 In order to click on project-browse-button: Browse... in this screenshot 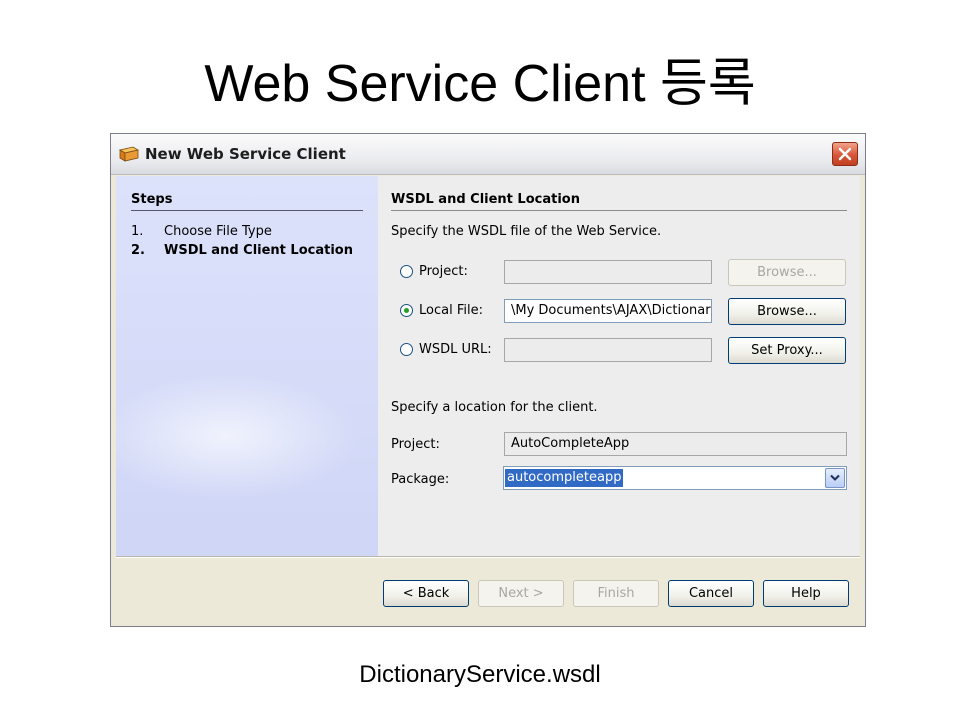, I will do `click(787, 272)`.